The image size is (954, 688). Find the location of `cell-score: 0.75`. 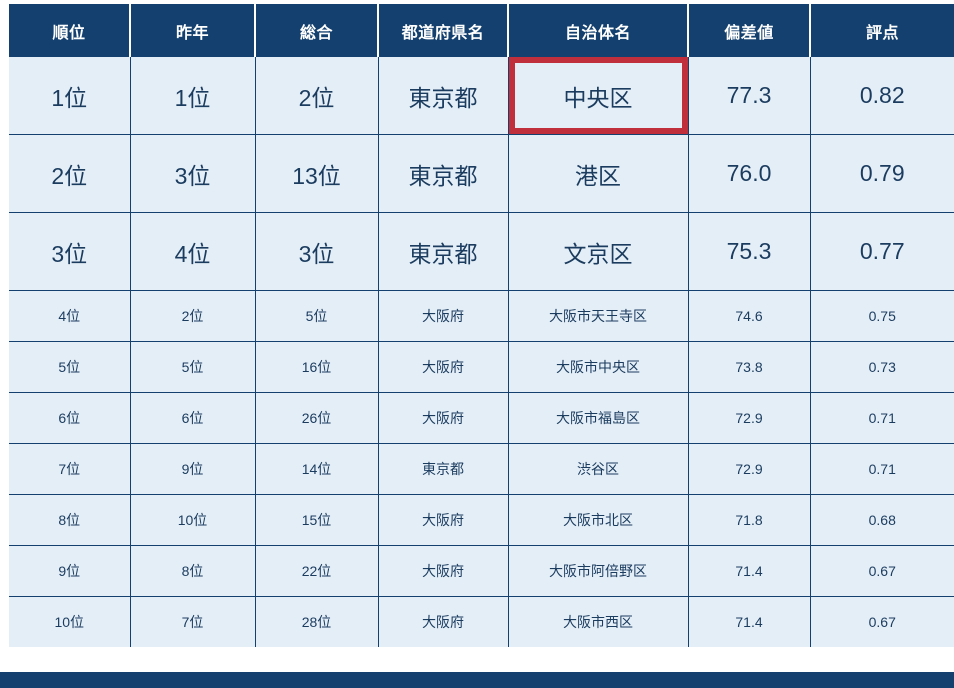

cell-score: 0.75 is located at coordinates (882, 316).